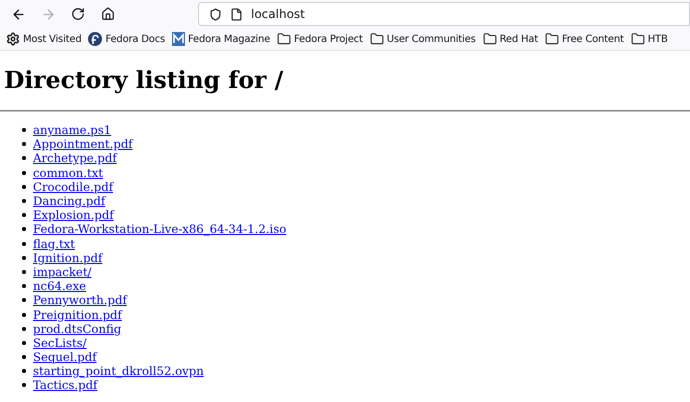 This screenshot has width=690, height=402. Describe the element at coordinates (221, 39) in the screenshot. I see `bookmark-item: Fedora Magazine` at that location.